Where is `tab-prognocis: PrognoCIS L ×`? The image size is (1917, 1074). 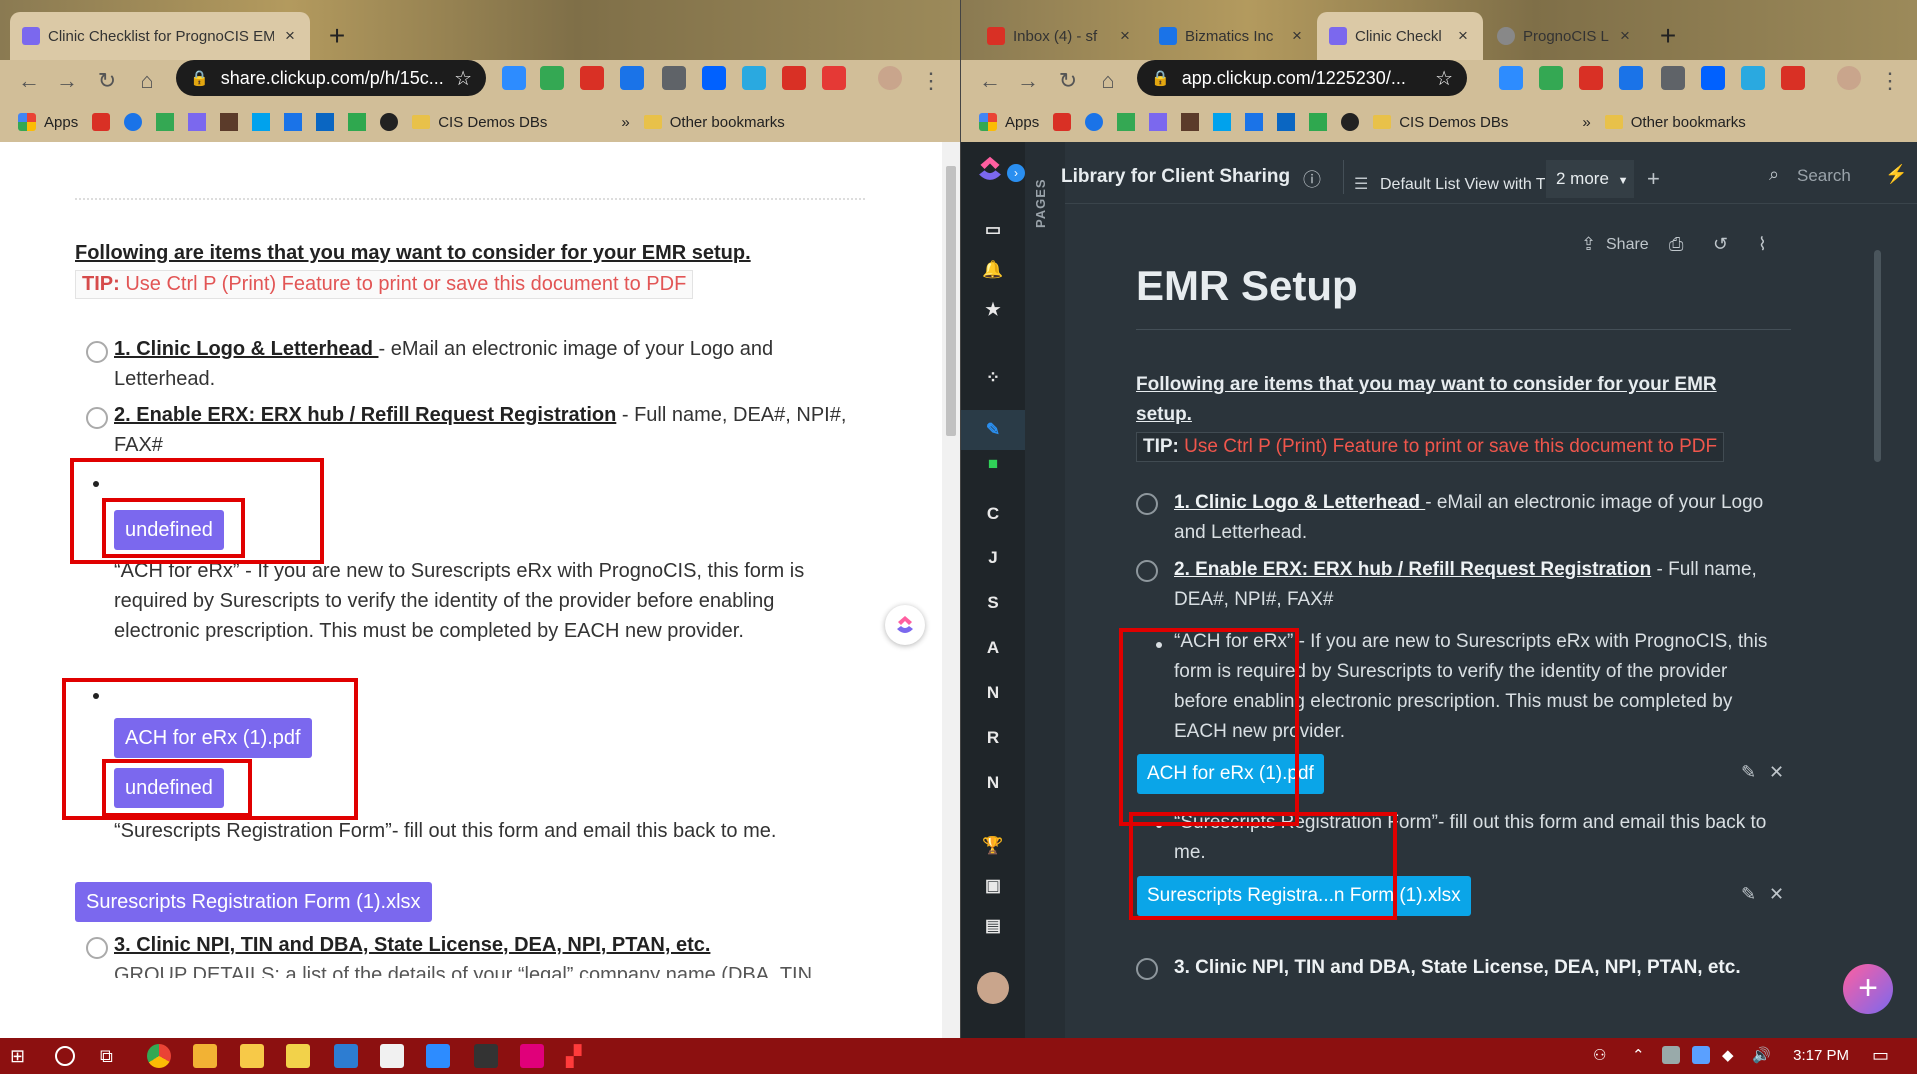
tab-prognocis: PrognoCIS L × is located at coordinates (1565, 36).